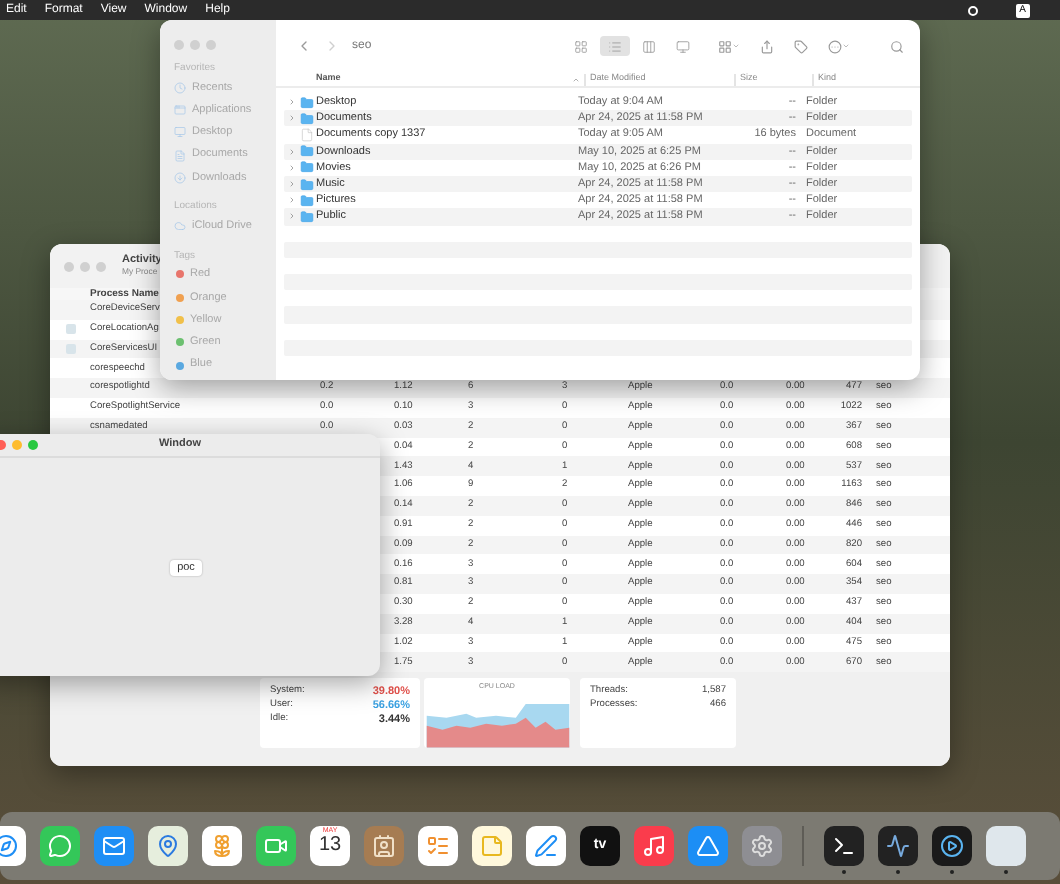 This screenshot has height=884, width=1060. I want to click on tag-button, so click(801, 46).